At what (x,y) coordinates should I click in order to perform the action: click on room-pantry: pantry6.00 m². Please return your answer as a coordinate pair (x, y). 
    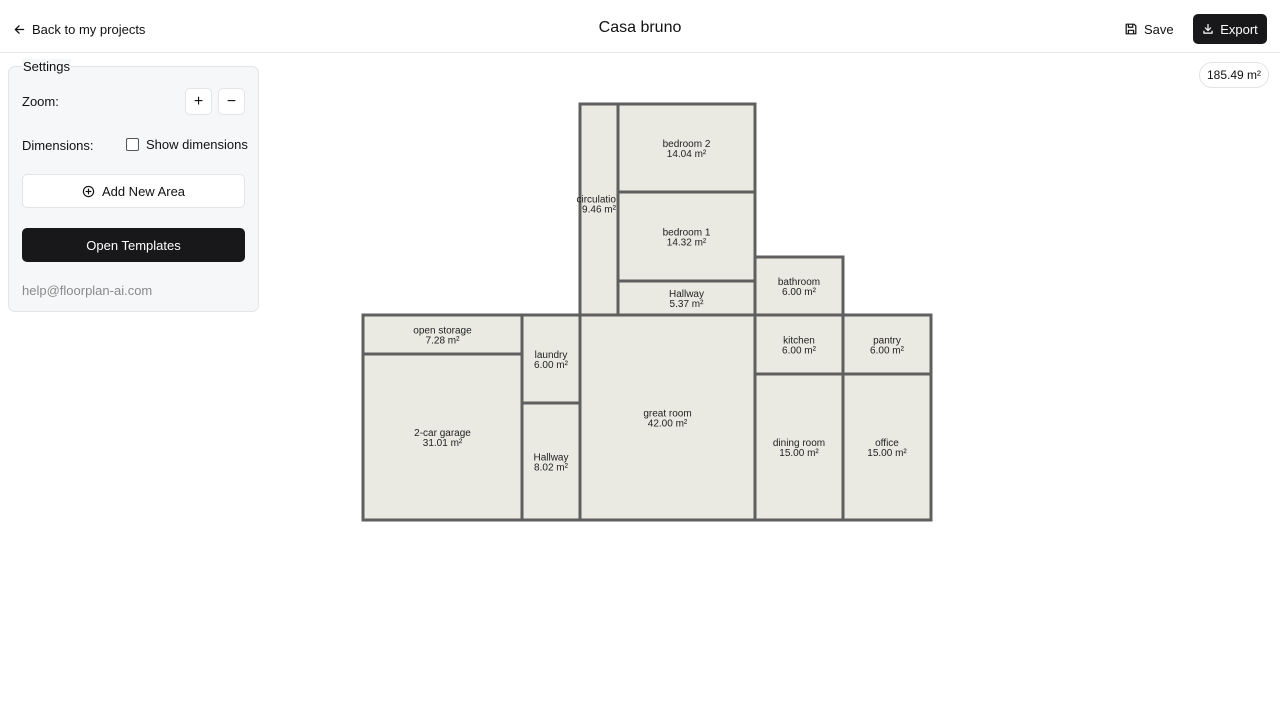
    Looking at the image, I should click on (887, 344).